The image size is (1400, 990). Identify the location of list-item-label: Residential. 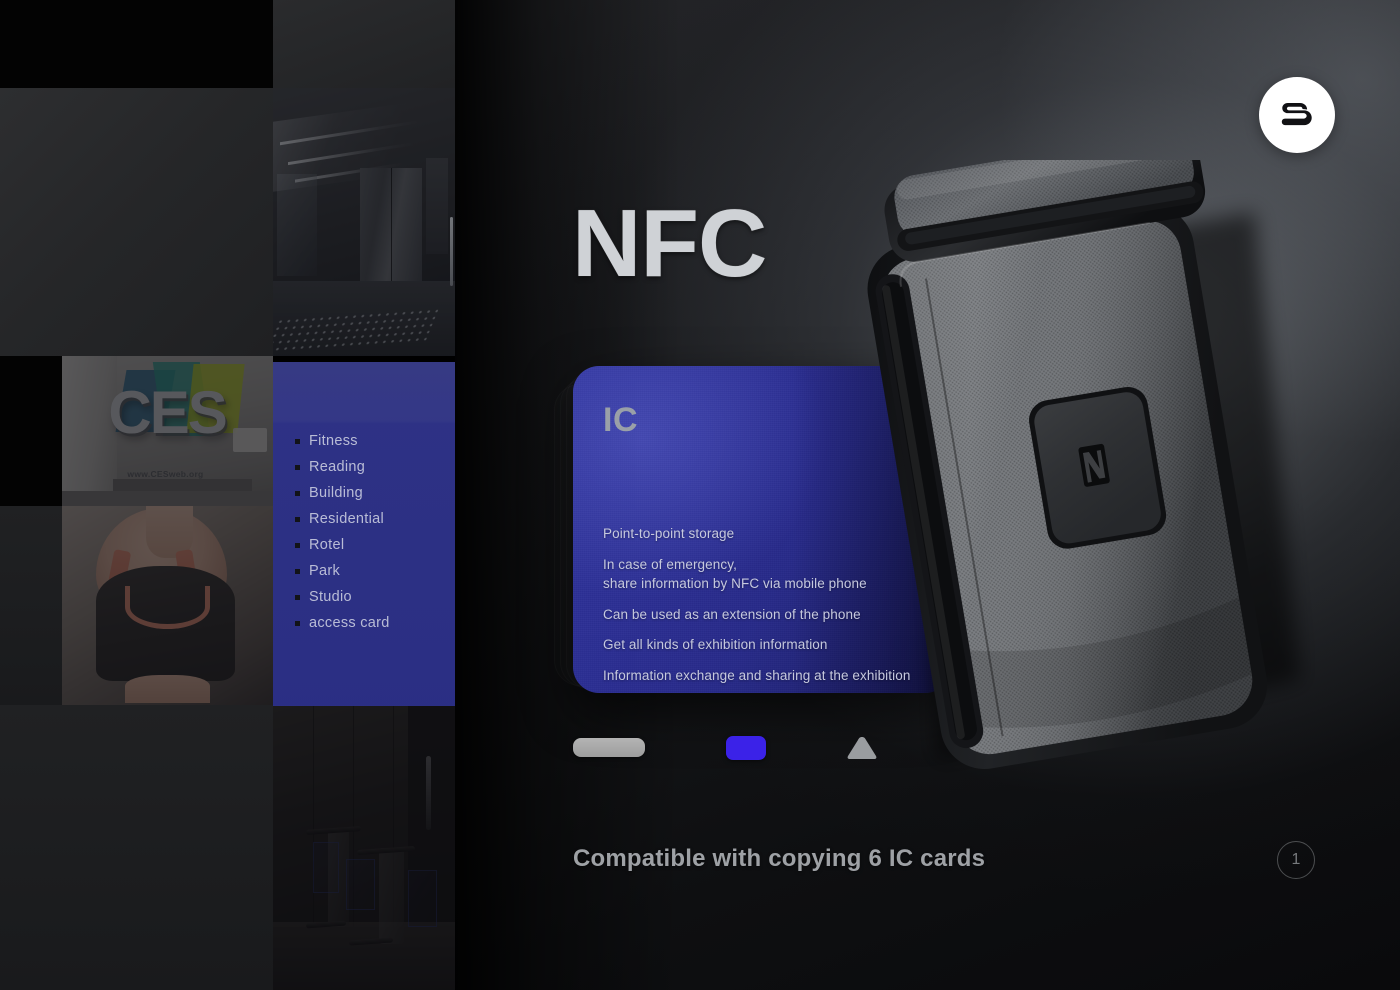
(347, 519).